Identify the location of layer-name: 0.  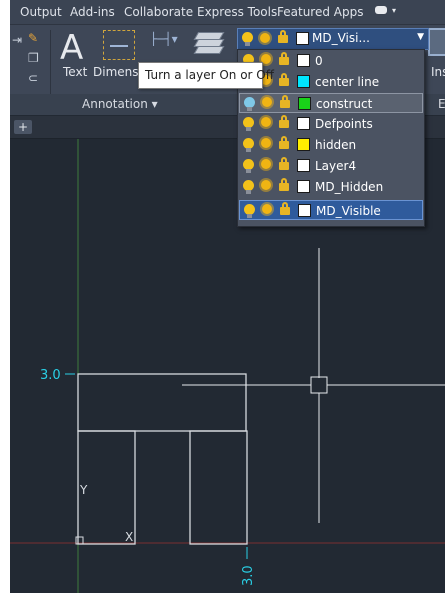
(319, 61).